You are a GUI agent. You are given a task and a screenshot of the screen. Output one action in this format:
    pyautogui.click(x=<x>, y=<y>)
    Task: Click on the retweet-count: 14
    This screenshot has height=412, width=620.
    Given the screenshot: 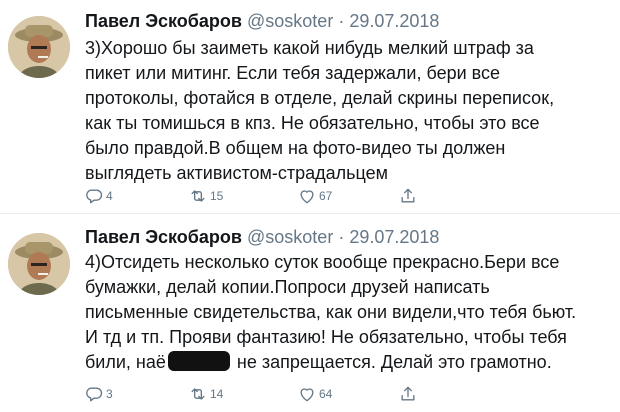 What is the action you would take?
    pyautogui.click(x=217, y=394)
    